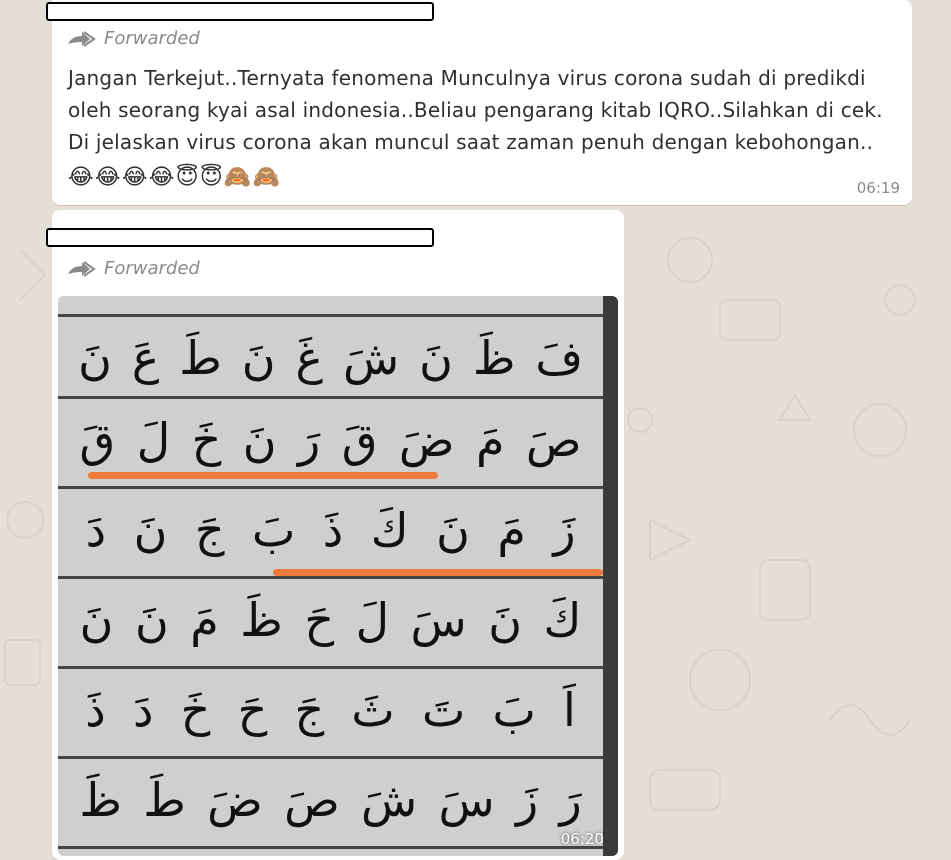  What do you see at coordinates (309, 358) in the screenshot?
I see `arabic-letter: غَ` at bounding box center [309, 358].